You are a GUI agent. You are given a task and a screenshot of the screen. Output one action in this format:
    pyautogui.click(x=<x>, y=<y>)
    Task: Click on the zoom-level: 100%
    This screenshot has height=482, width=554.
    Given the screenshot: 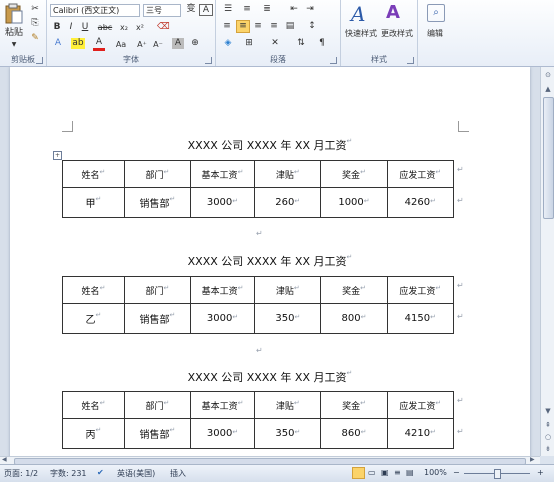 What is the action you would take?
    pyautogui.click(x=435, y=472)
    